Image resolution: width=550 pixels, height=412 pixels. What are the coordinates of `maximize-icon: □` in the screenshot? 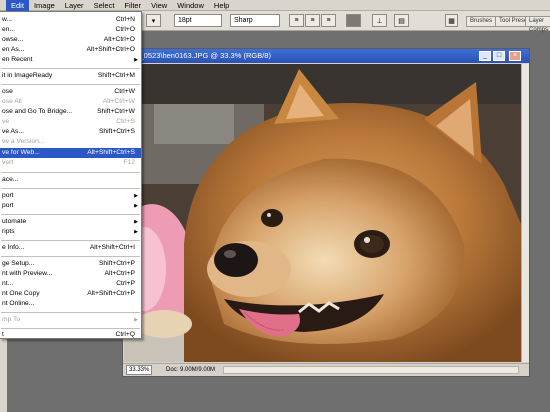 It's located at (499, 56).